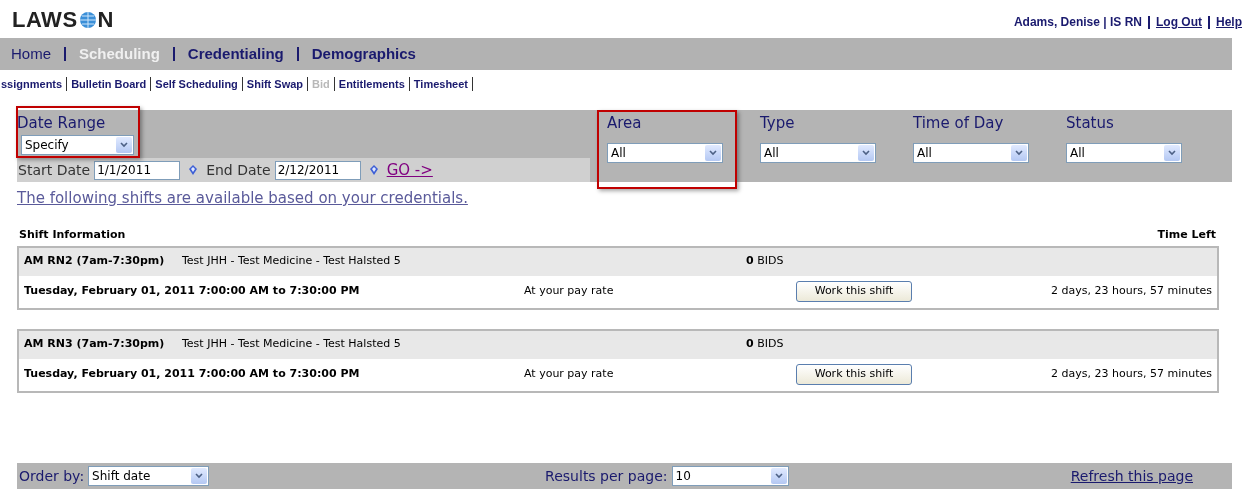 The image size is (1248, 489). Describe the element at coordinates (1229, 22) in the screenshot. I see `header-link: Help` at that location.